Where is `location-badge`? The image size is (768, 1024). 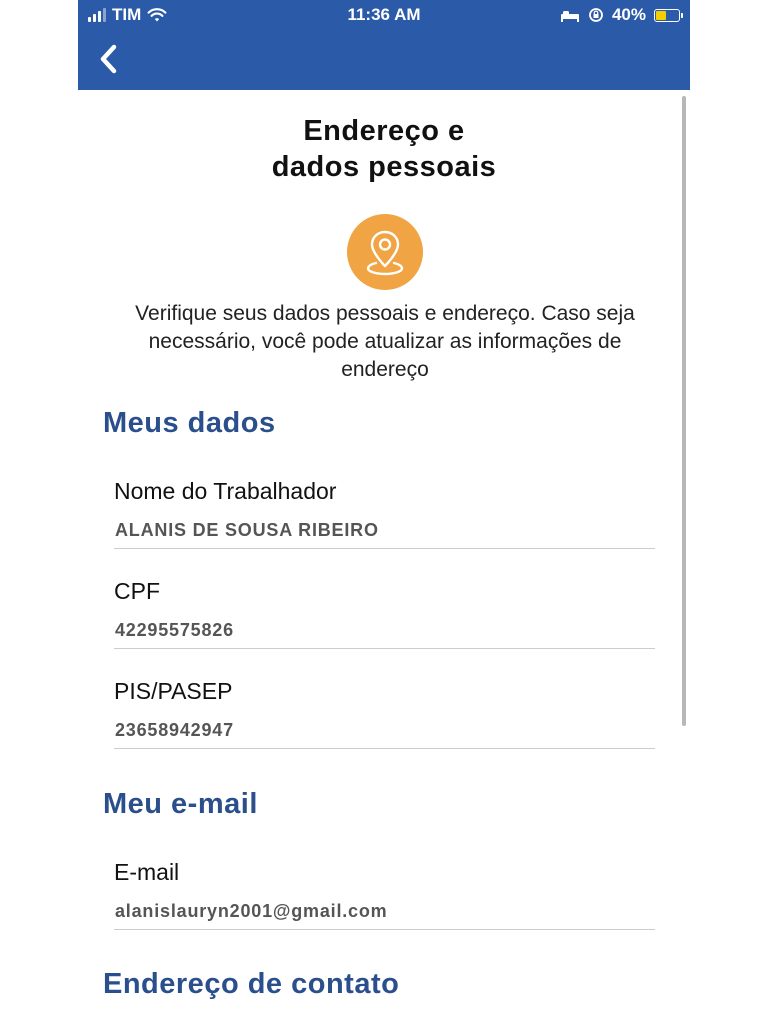 location-badge is located at coordinates (385, 252).